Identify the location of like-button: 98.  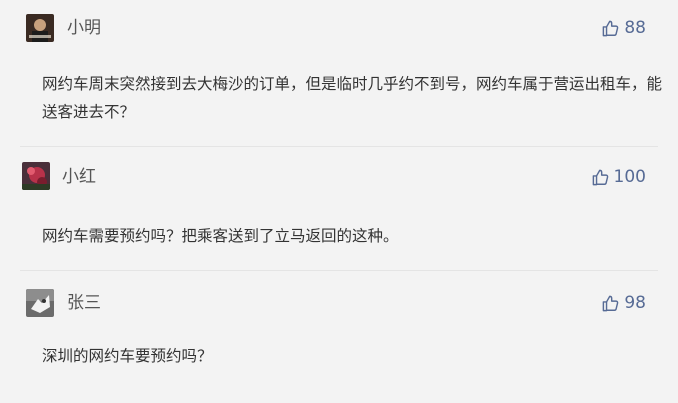
(623, 303).